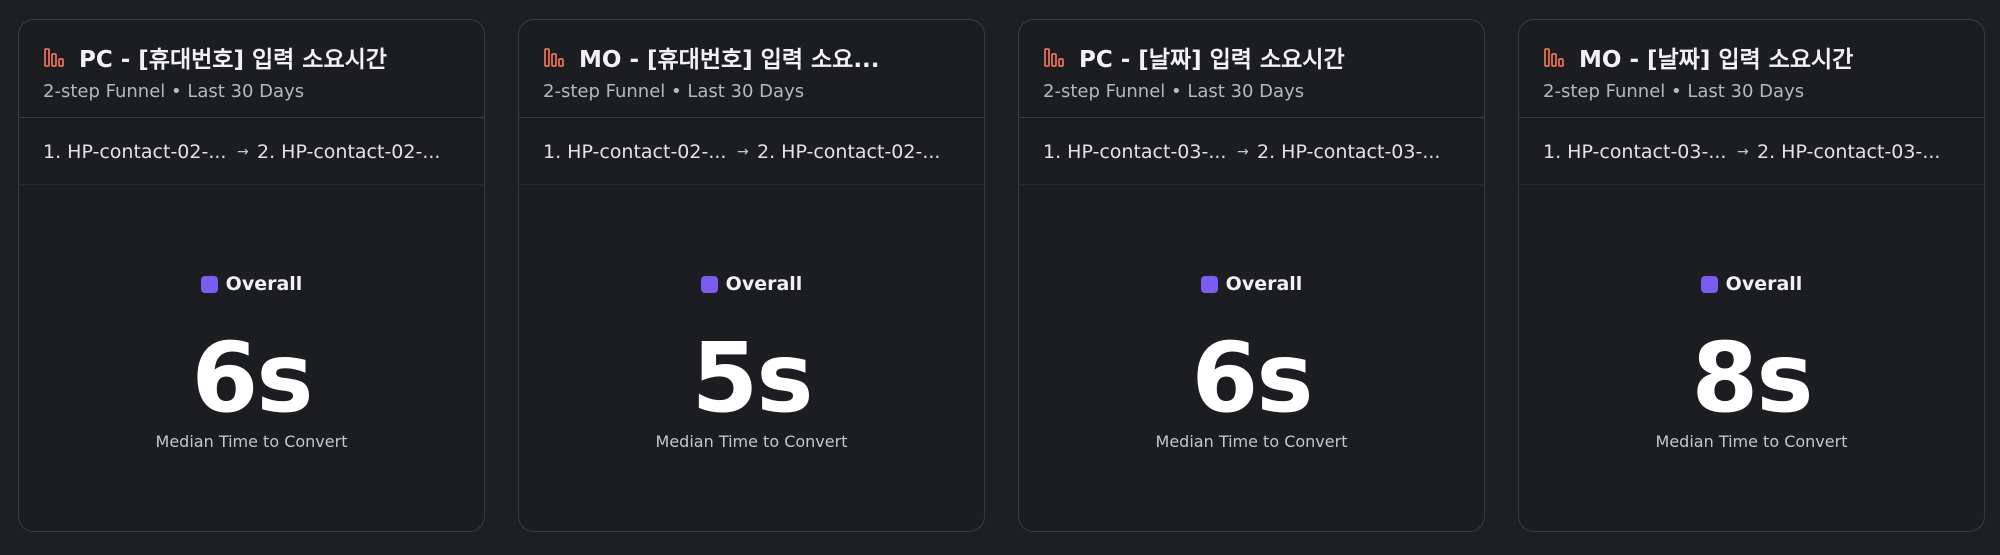 The image size is (2000, 555). Describe the element at coordinates (1716, 57) in the screenshot. I see `card-title: MO - [날짜] 입력 소요시간` at that location.